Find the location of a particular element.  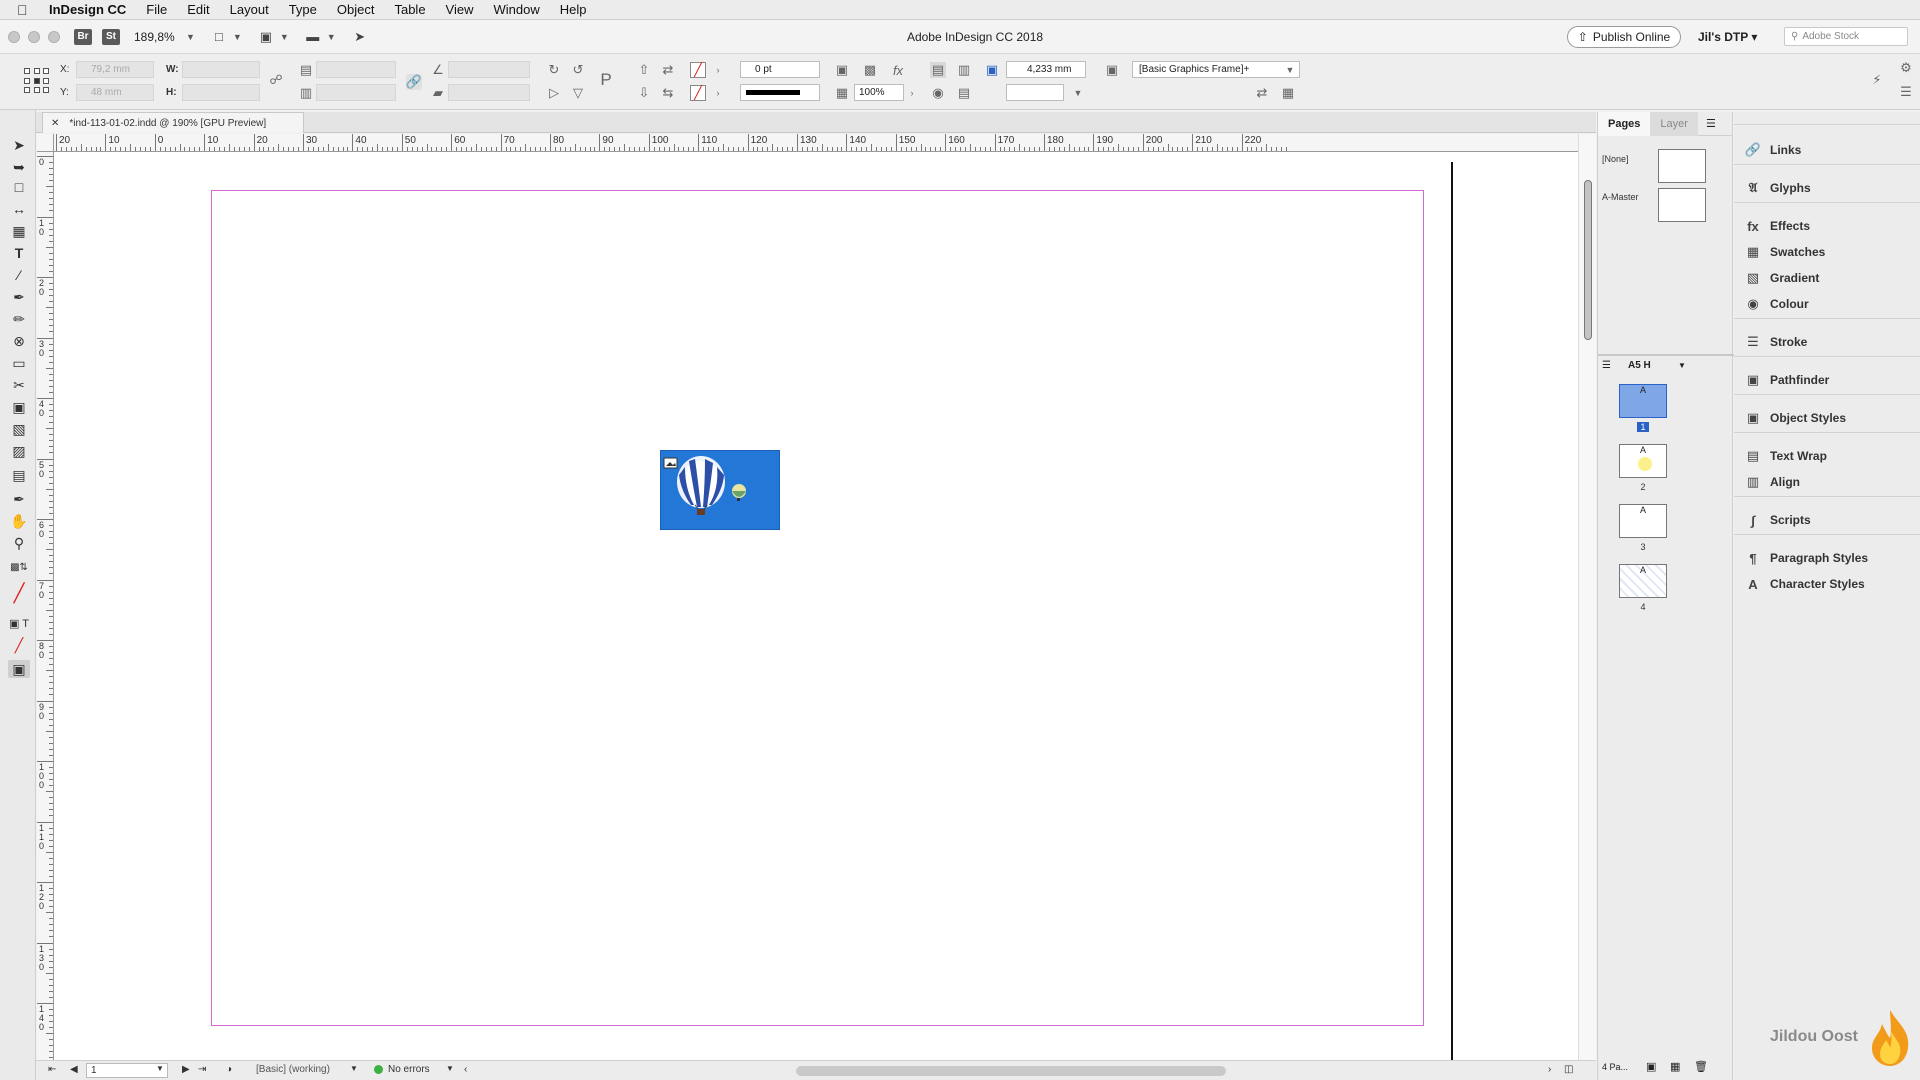

fx-icon: fx is located at coordinates (898, 70).